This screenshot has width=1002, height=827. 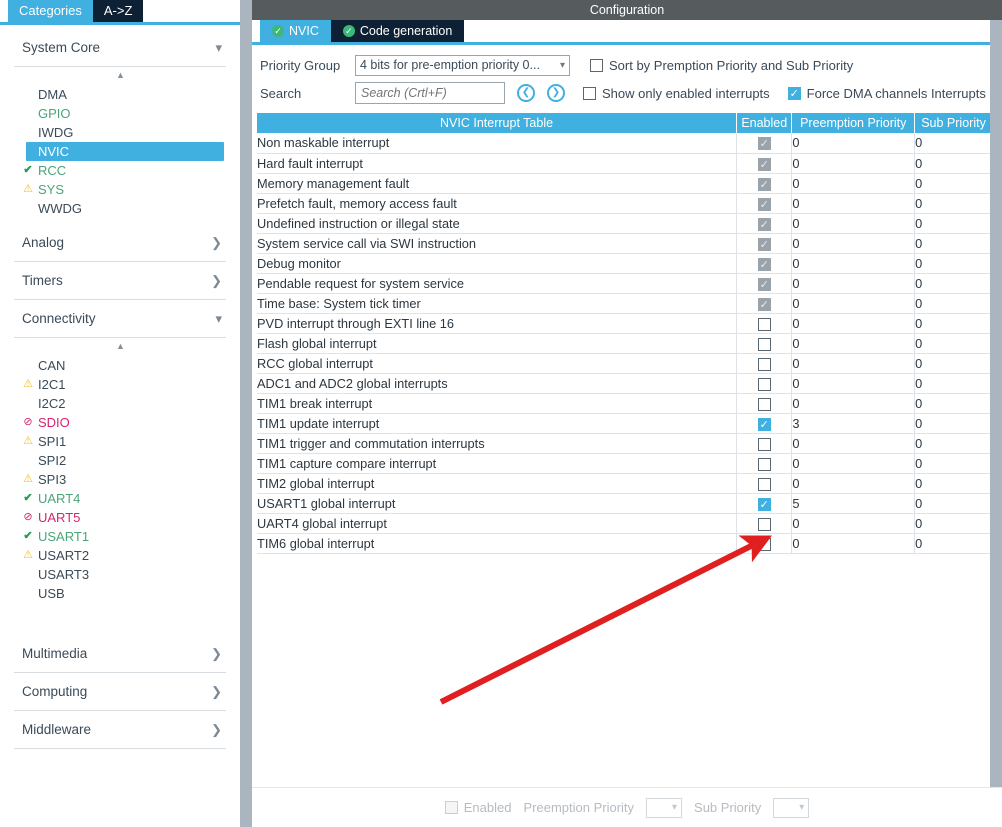 I want to click on sidebar-section-header-system-core: System Core ▾, so click(x=120, y=48).